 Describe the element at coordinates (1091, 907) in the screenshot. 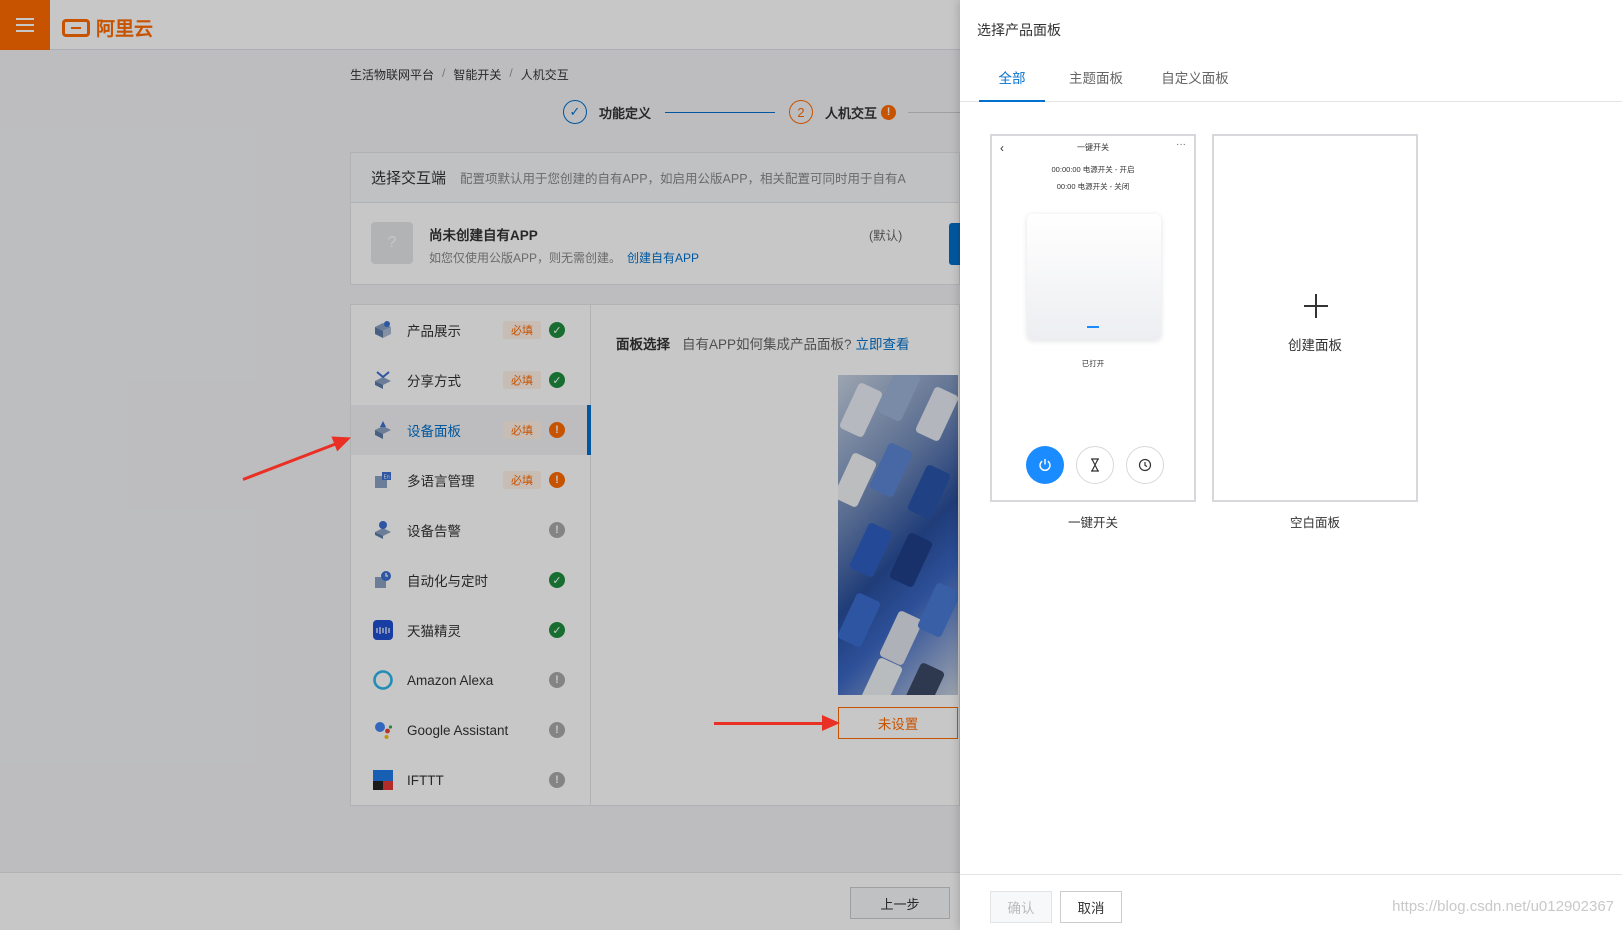

I see `cancel-button: 取消` at that location.